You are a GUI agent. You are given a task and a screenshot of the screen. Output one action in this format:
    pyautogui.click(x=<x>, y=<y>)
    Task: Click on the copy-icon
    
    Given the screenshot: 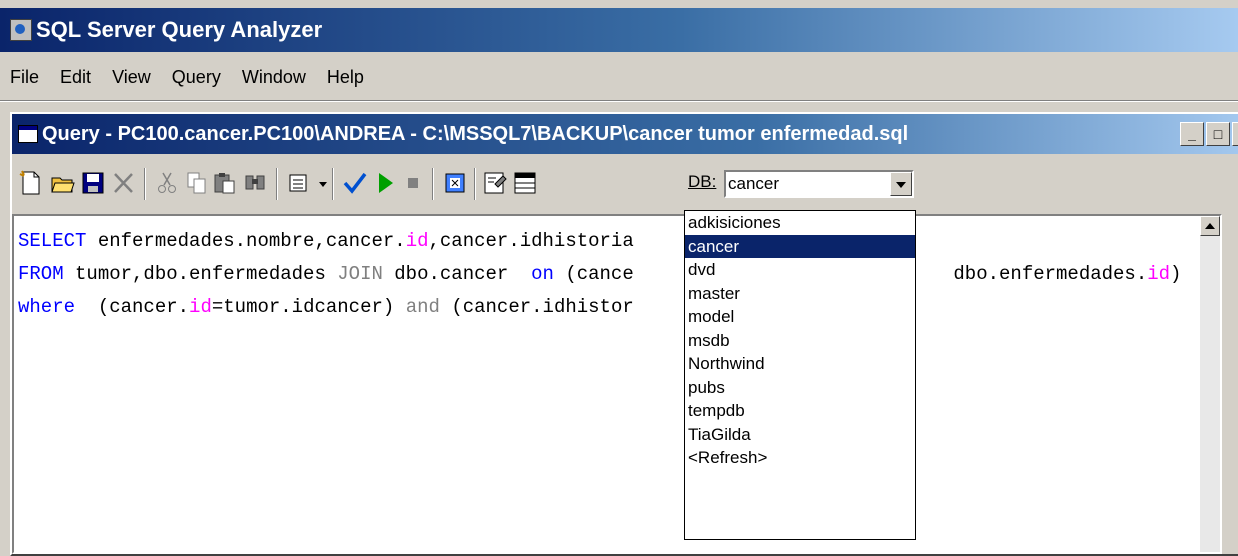 What is the action you would take?
    pyautogui.click(x=197, y=183)
    